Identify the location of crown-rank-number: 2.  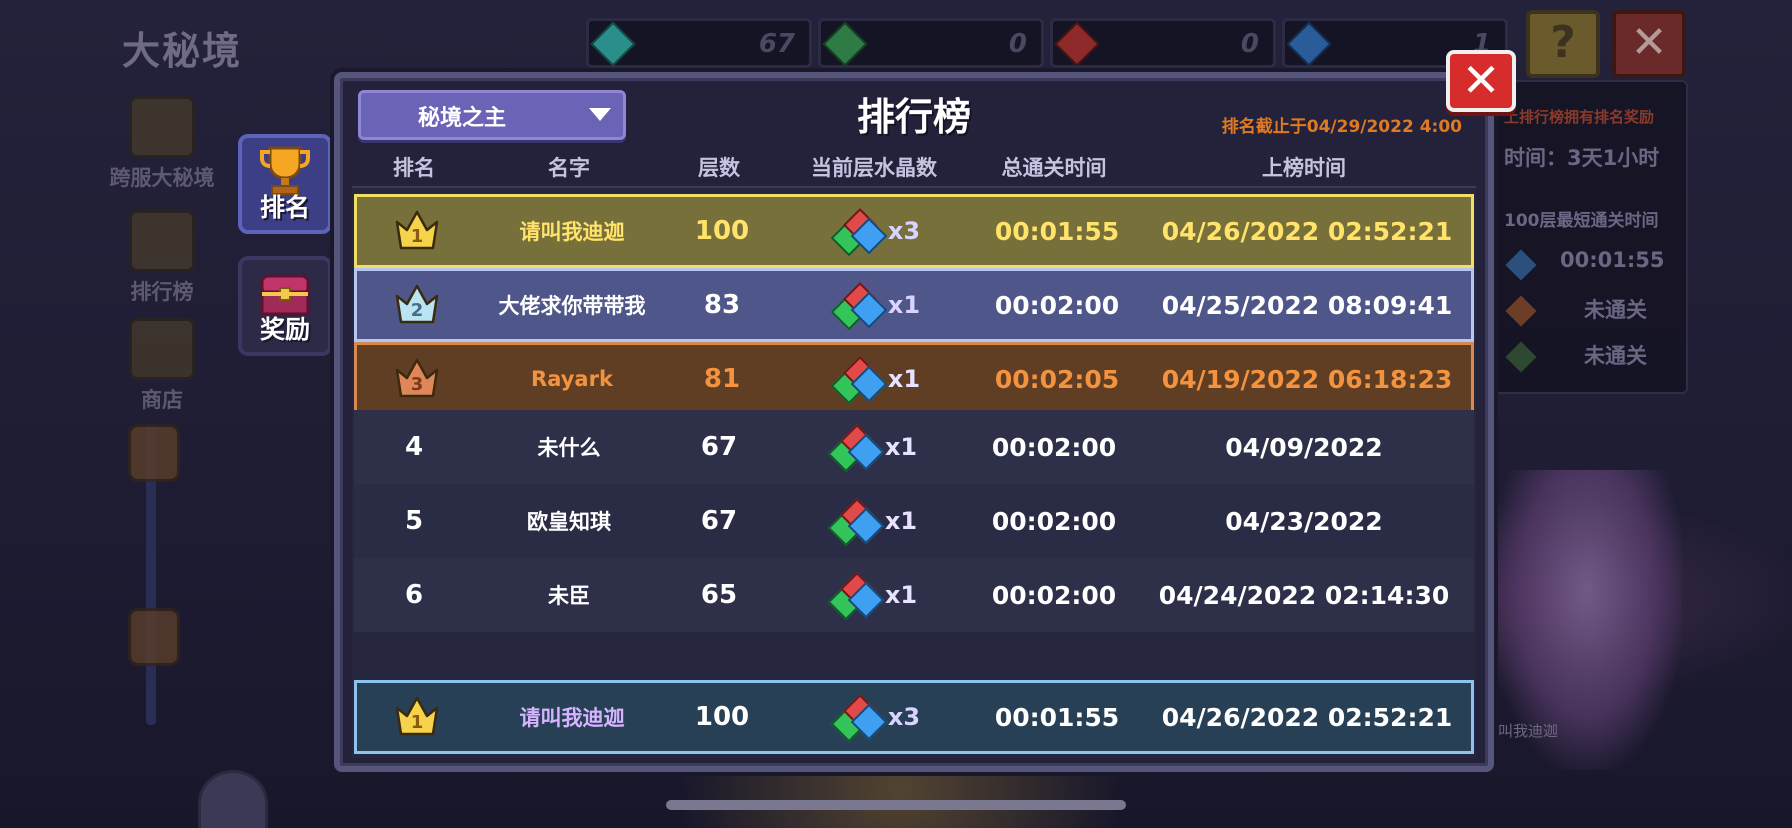
(417, 310).